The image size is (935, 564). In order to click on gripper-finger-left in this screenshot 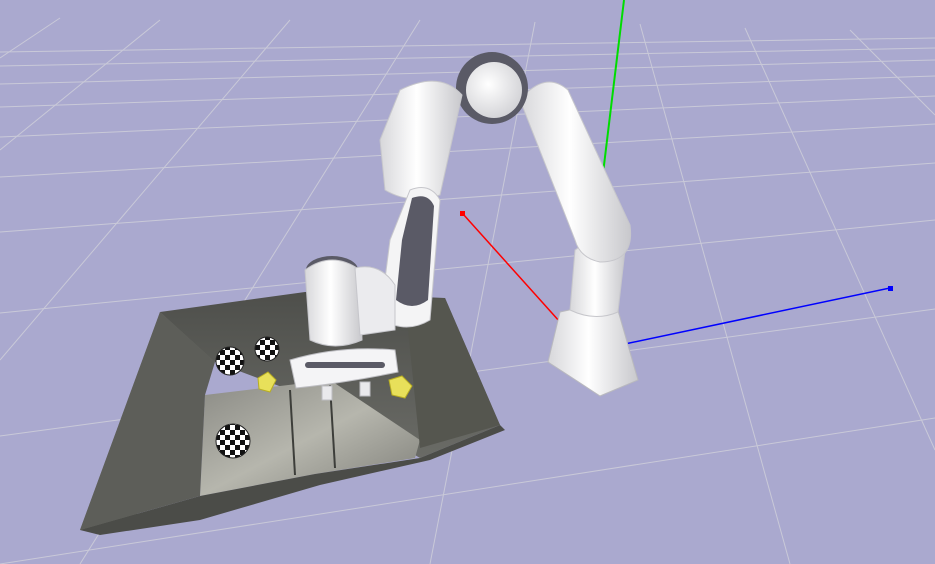, I will do `click(327, 393)`.